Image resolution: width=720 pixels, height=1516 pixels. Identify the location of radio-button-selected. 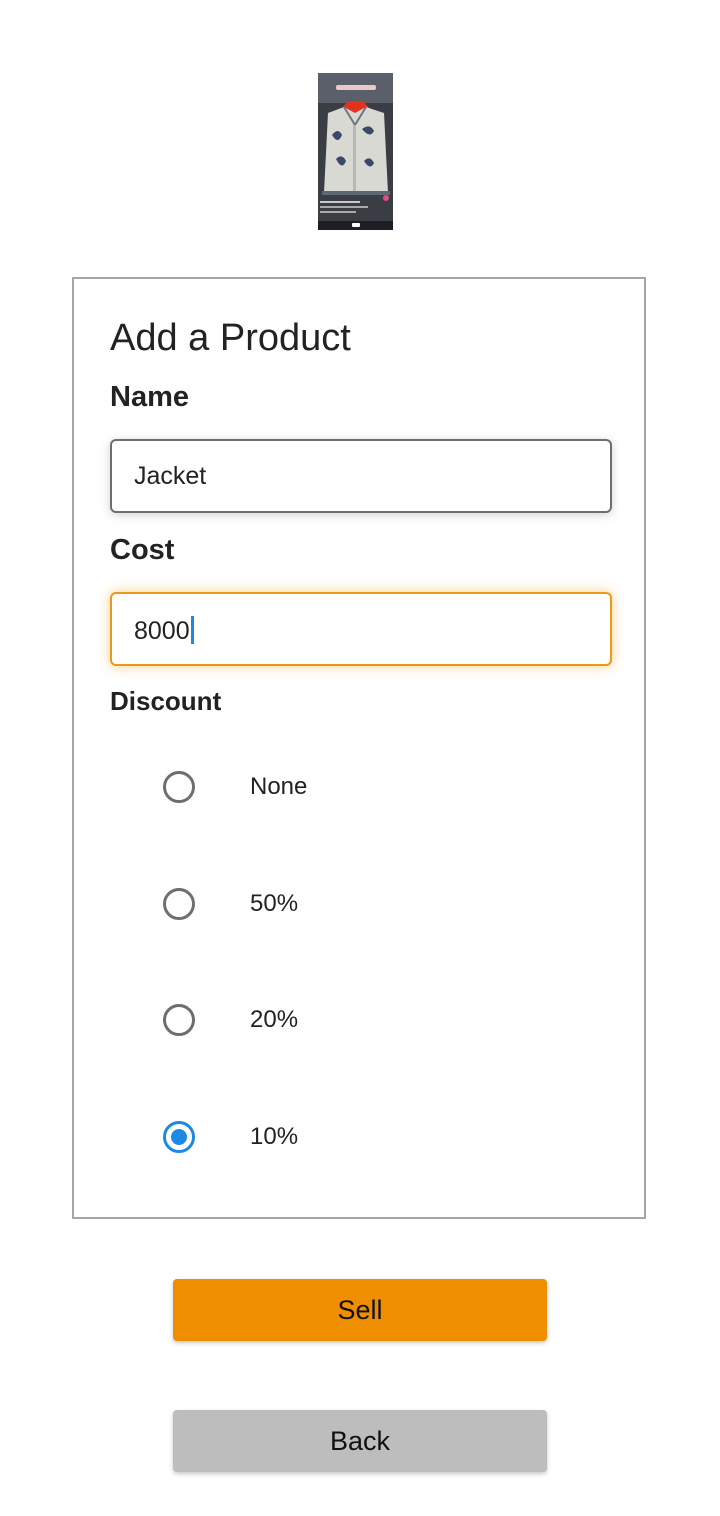
(179, 1137).